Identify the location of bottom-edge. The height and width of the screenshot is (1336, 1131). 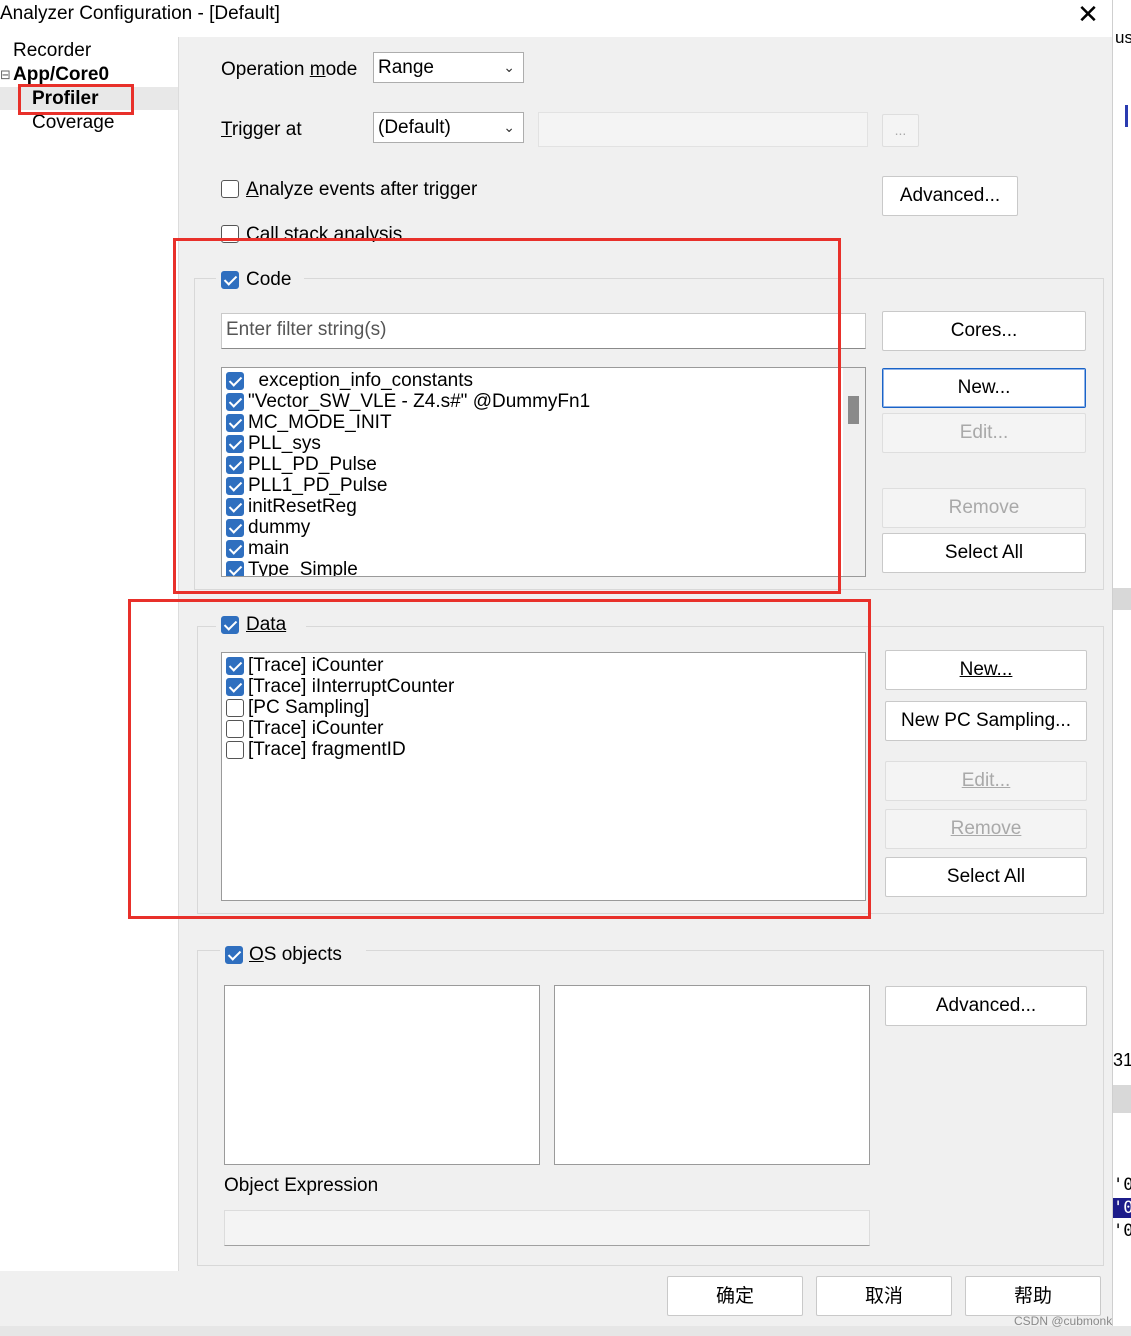
(565, 1331).